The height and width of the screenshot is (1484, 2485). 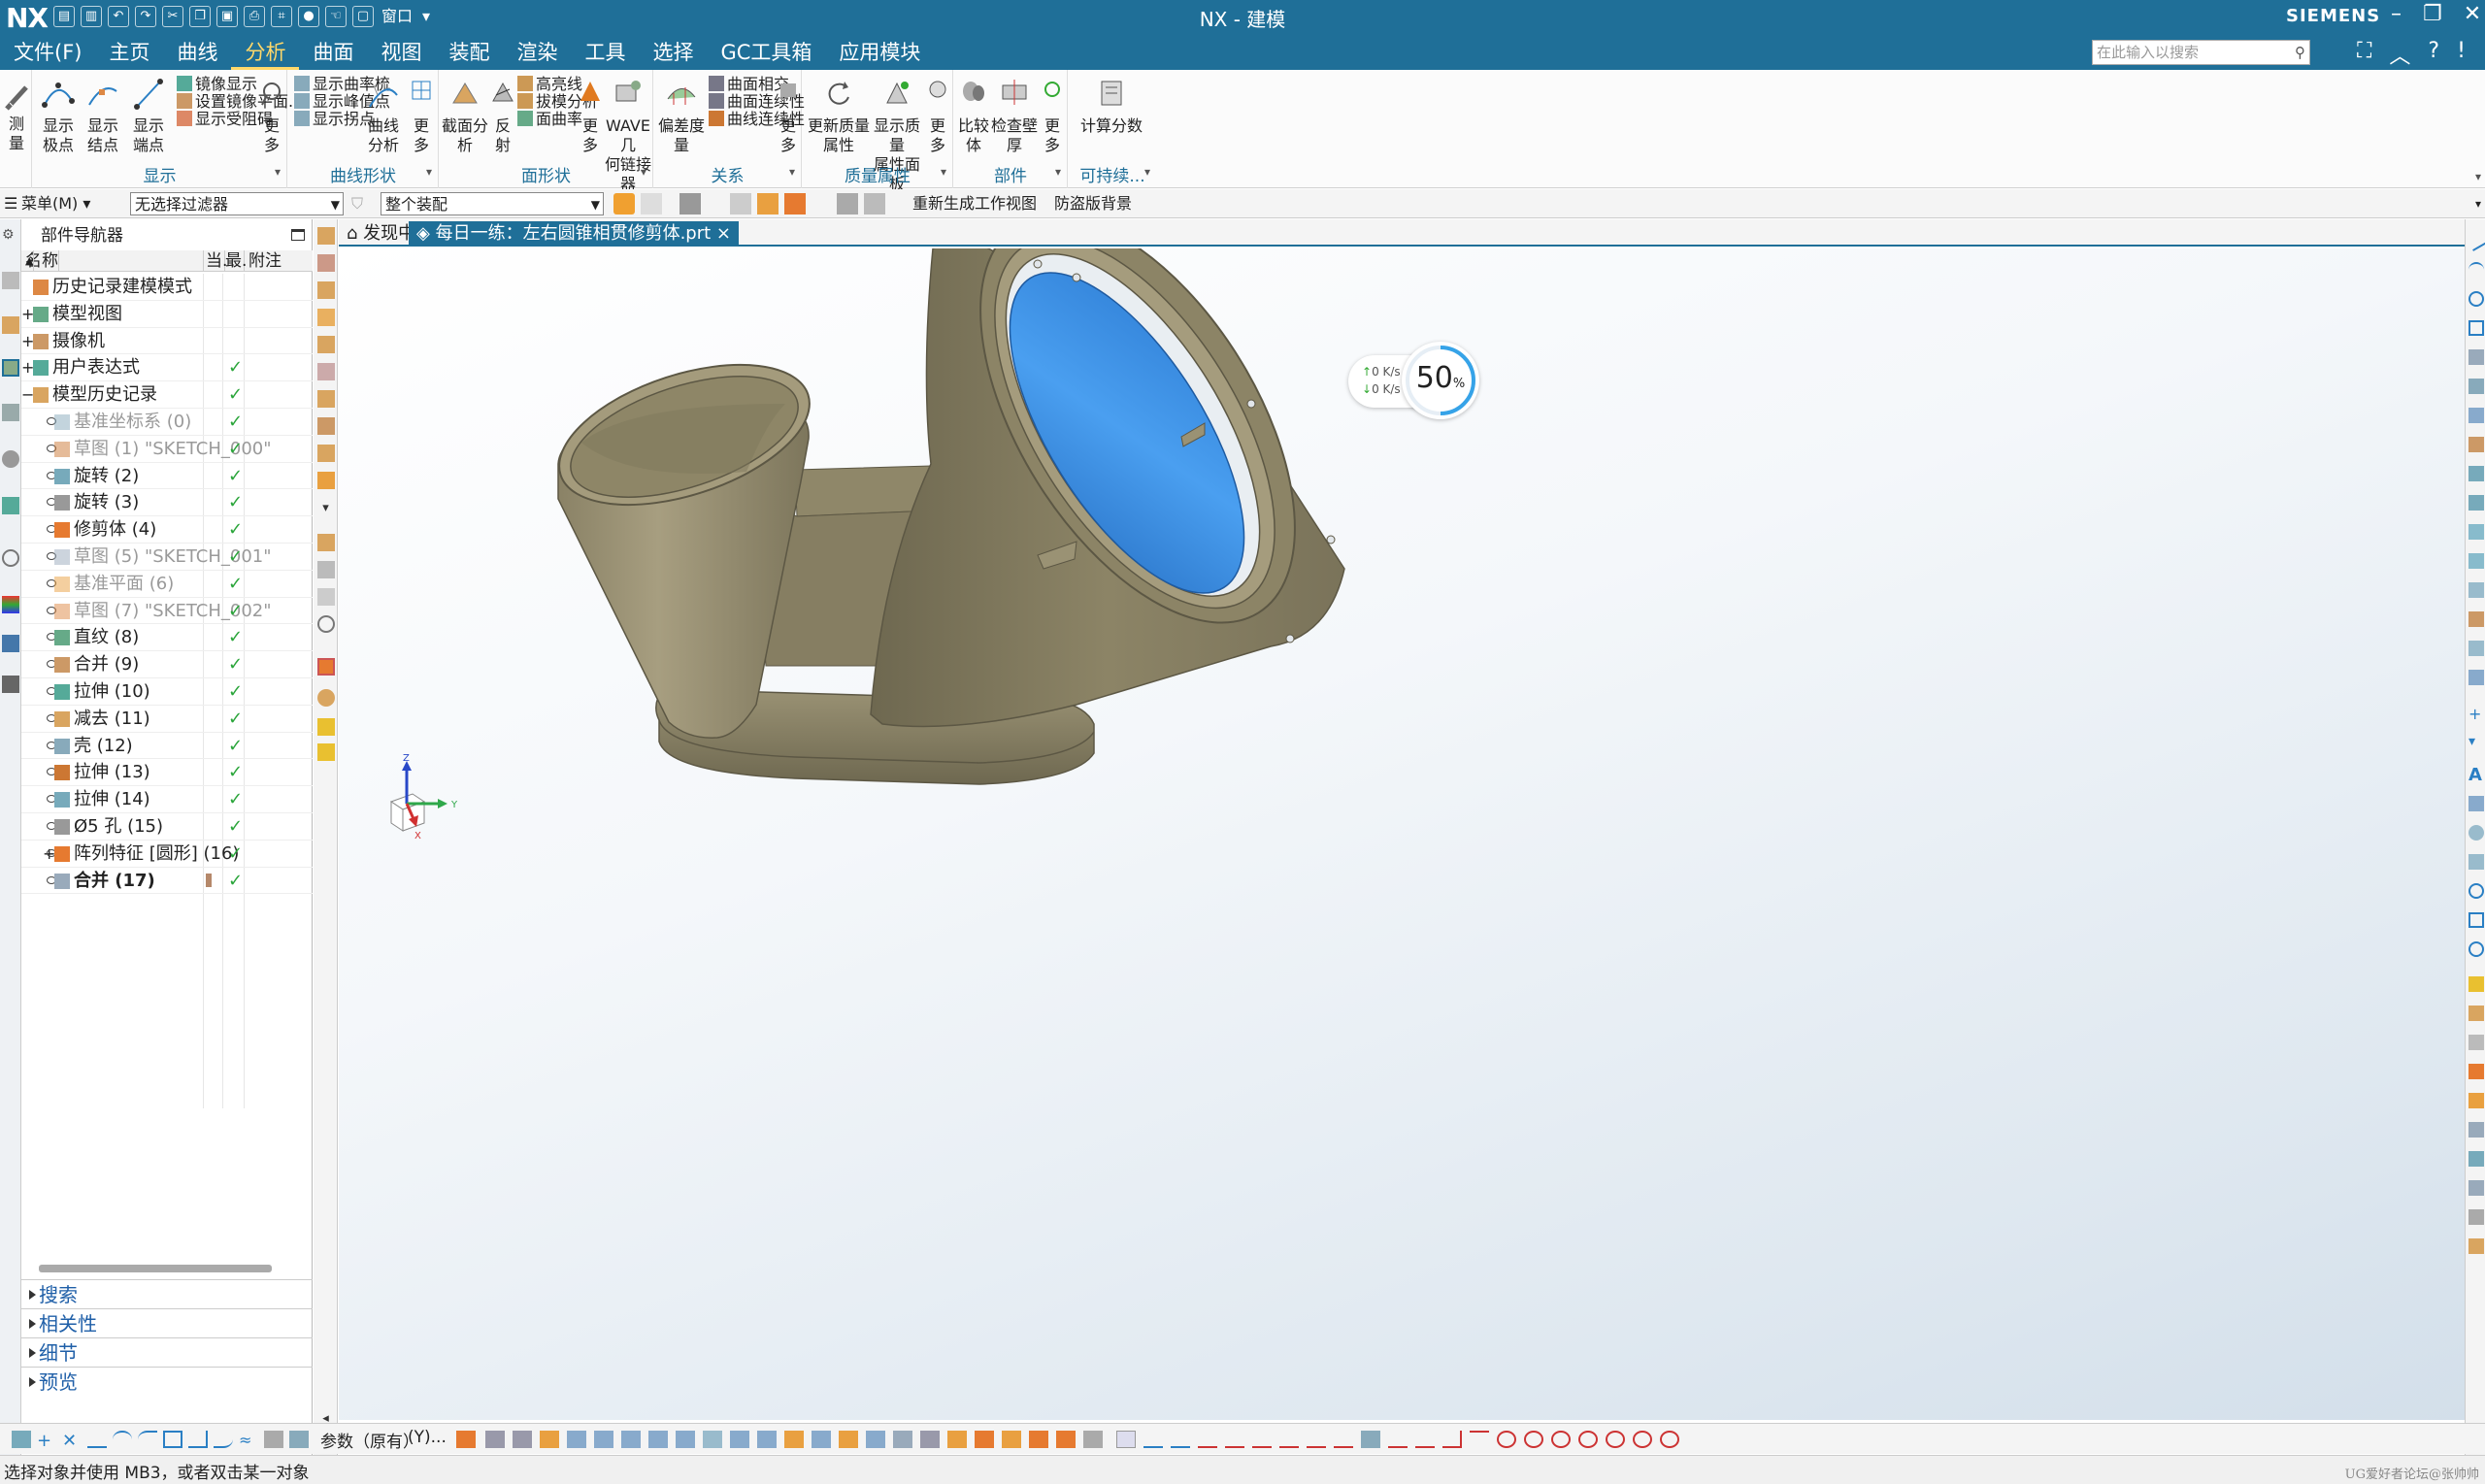 What do you see at coordinates (1207, 1439) in the screenshot?
I see `curve-3-icon` at bounding box center [1207, 1439].